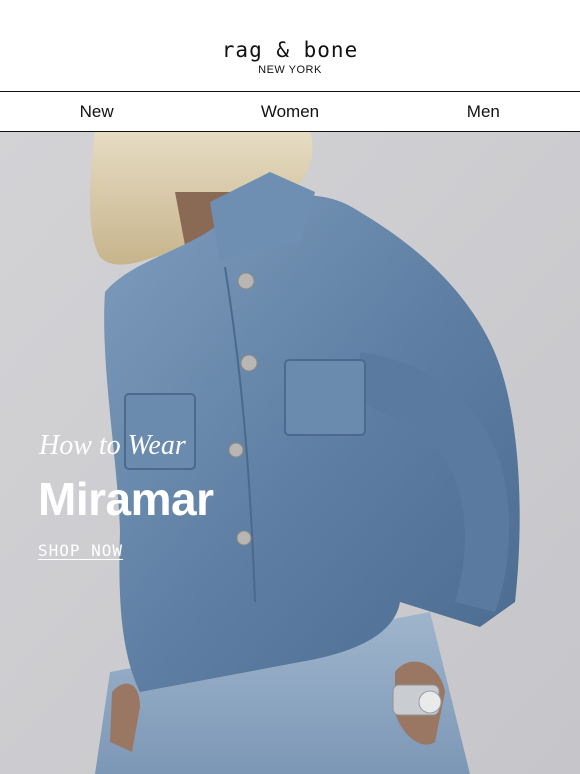 This screenshot has height=774, width=580. Describe the element at coordinates (290, 70) in the screenshot. I see `brand-sublogo: NEW YORK` at that location.